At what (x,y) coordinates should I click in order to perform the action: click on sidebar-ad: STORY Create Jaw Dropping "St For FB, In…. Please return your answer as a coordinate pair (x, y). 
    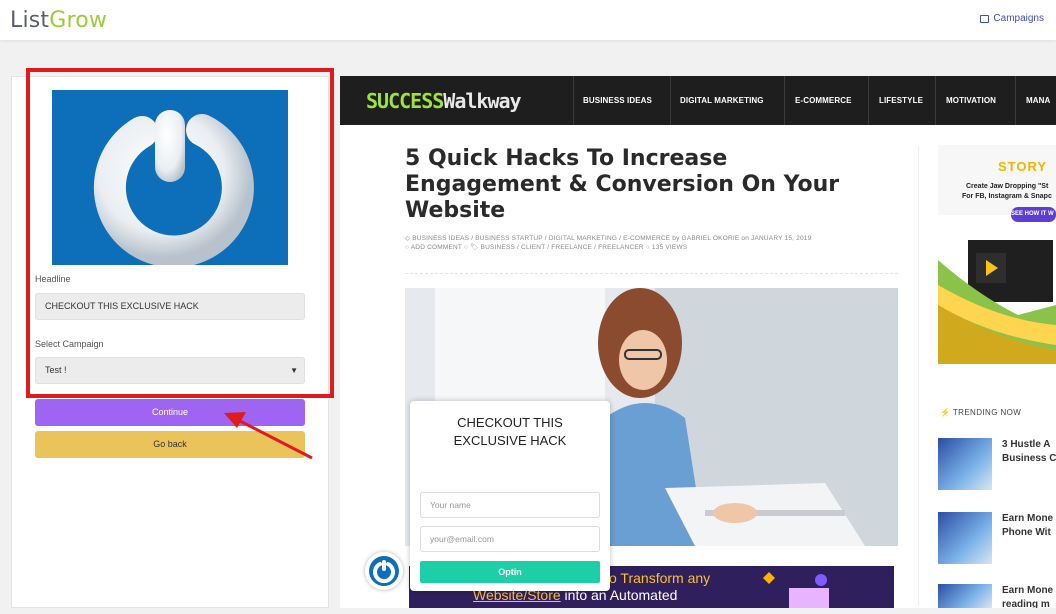
    Looking at the image, I should click on (997, 254).